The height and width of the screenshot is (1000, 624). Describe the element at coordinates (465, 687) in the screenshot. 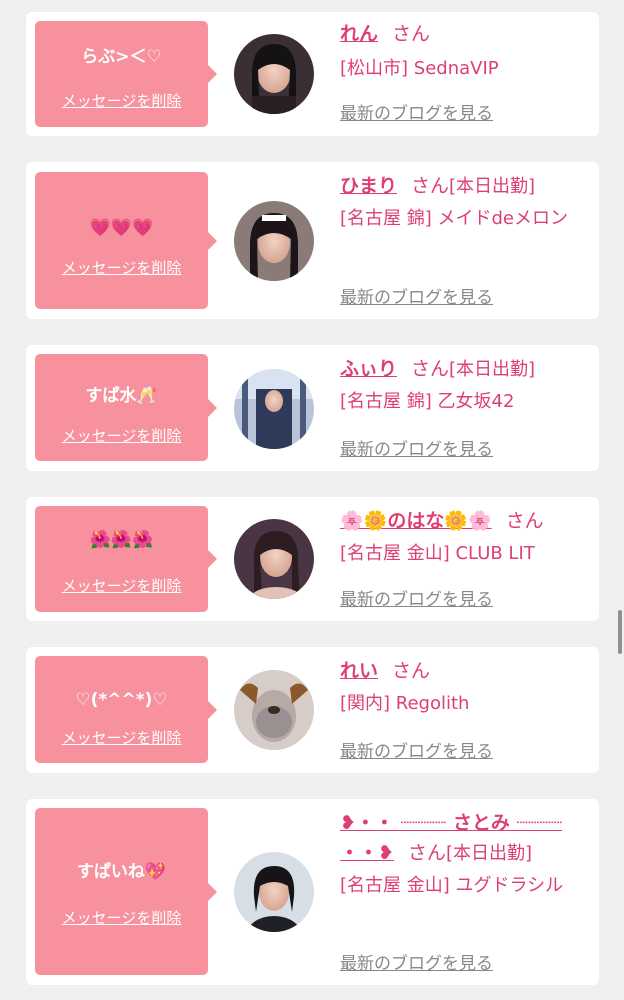

I see `girl-info: れい さん [関内] Regolith` at that location.